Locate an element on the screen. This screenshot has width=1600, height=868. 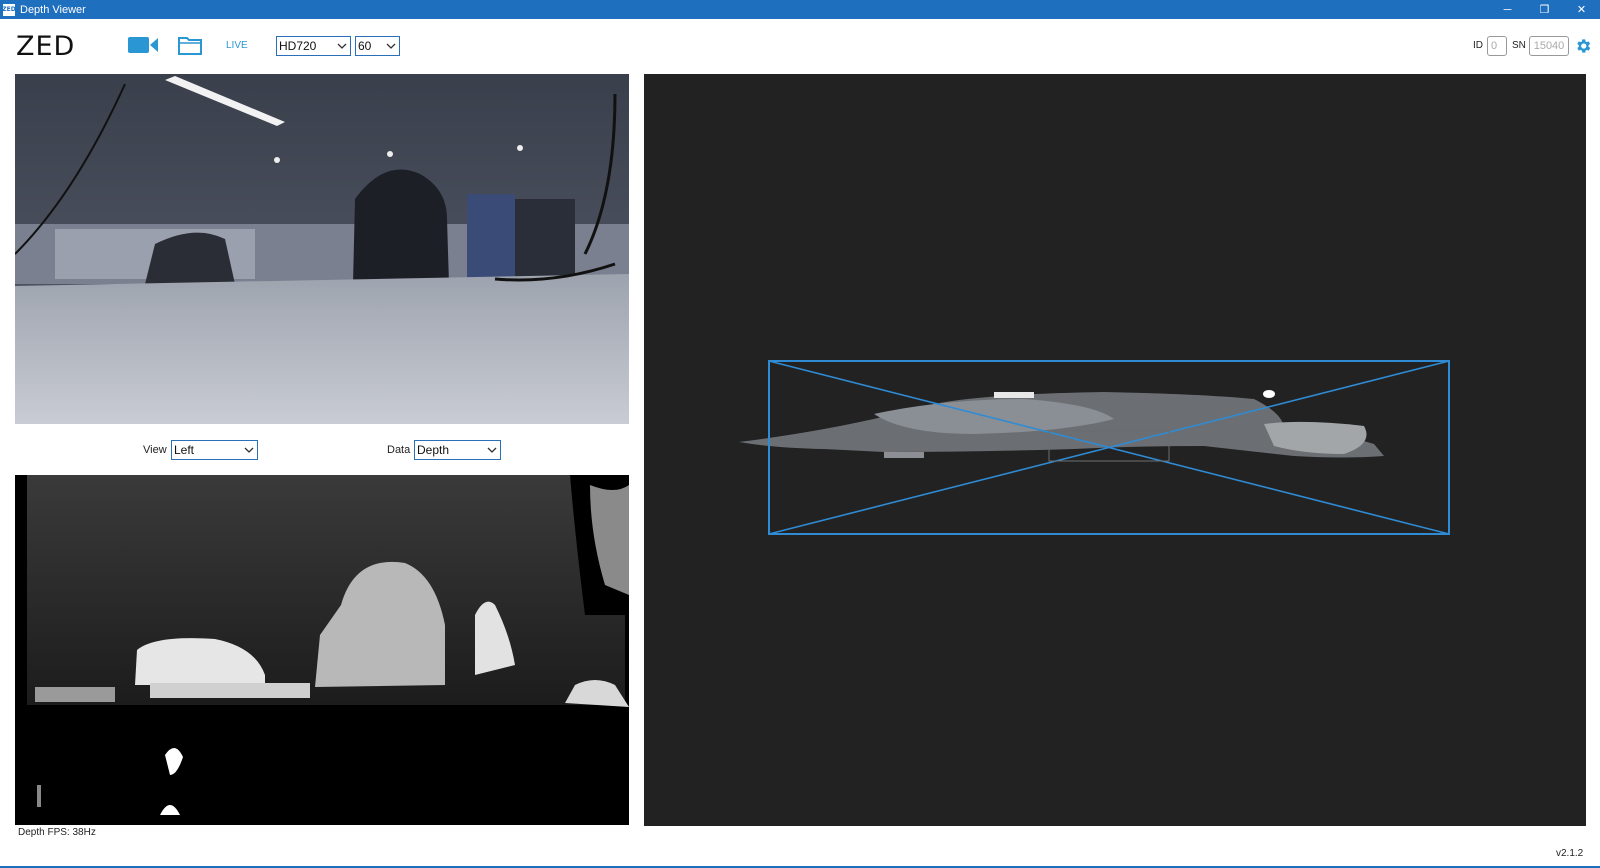
window-controls: ─ ❐ ✕ is located at coordinates (1544, 9).